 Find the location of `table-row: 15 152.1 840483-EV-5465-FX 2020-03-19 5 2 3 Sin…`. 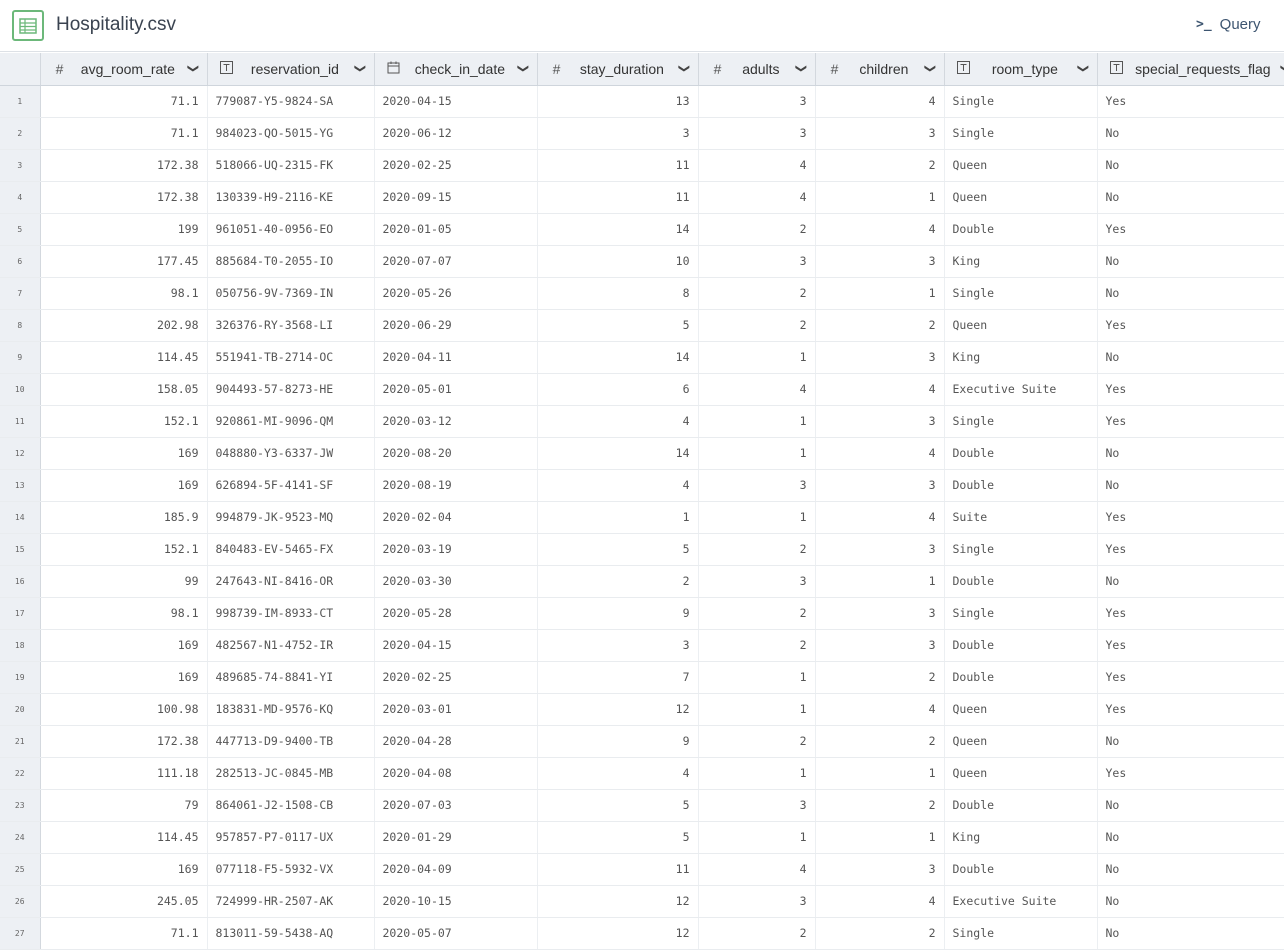

table-row: 15 152.1 840483-EV-5465-FX 2020-03-19 5 2 3 Sin… is located at coordinates (642, 549).